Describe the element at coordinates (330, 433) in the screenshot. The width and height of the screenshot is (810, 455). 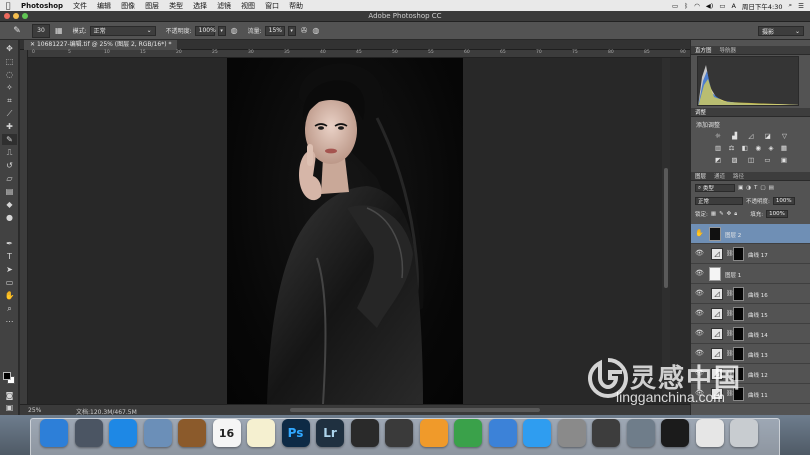
I see `lightroom-icon: Lr` at that location.